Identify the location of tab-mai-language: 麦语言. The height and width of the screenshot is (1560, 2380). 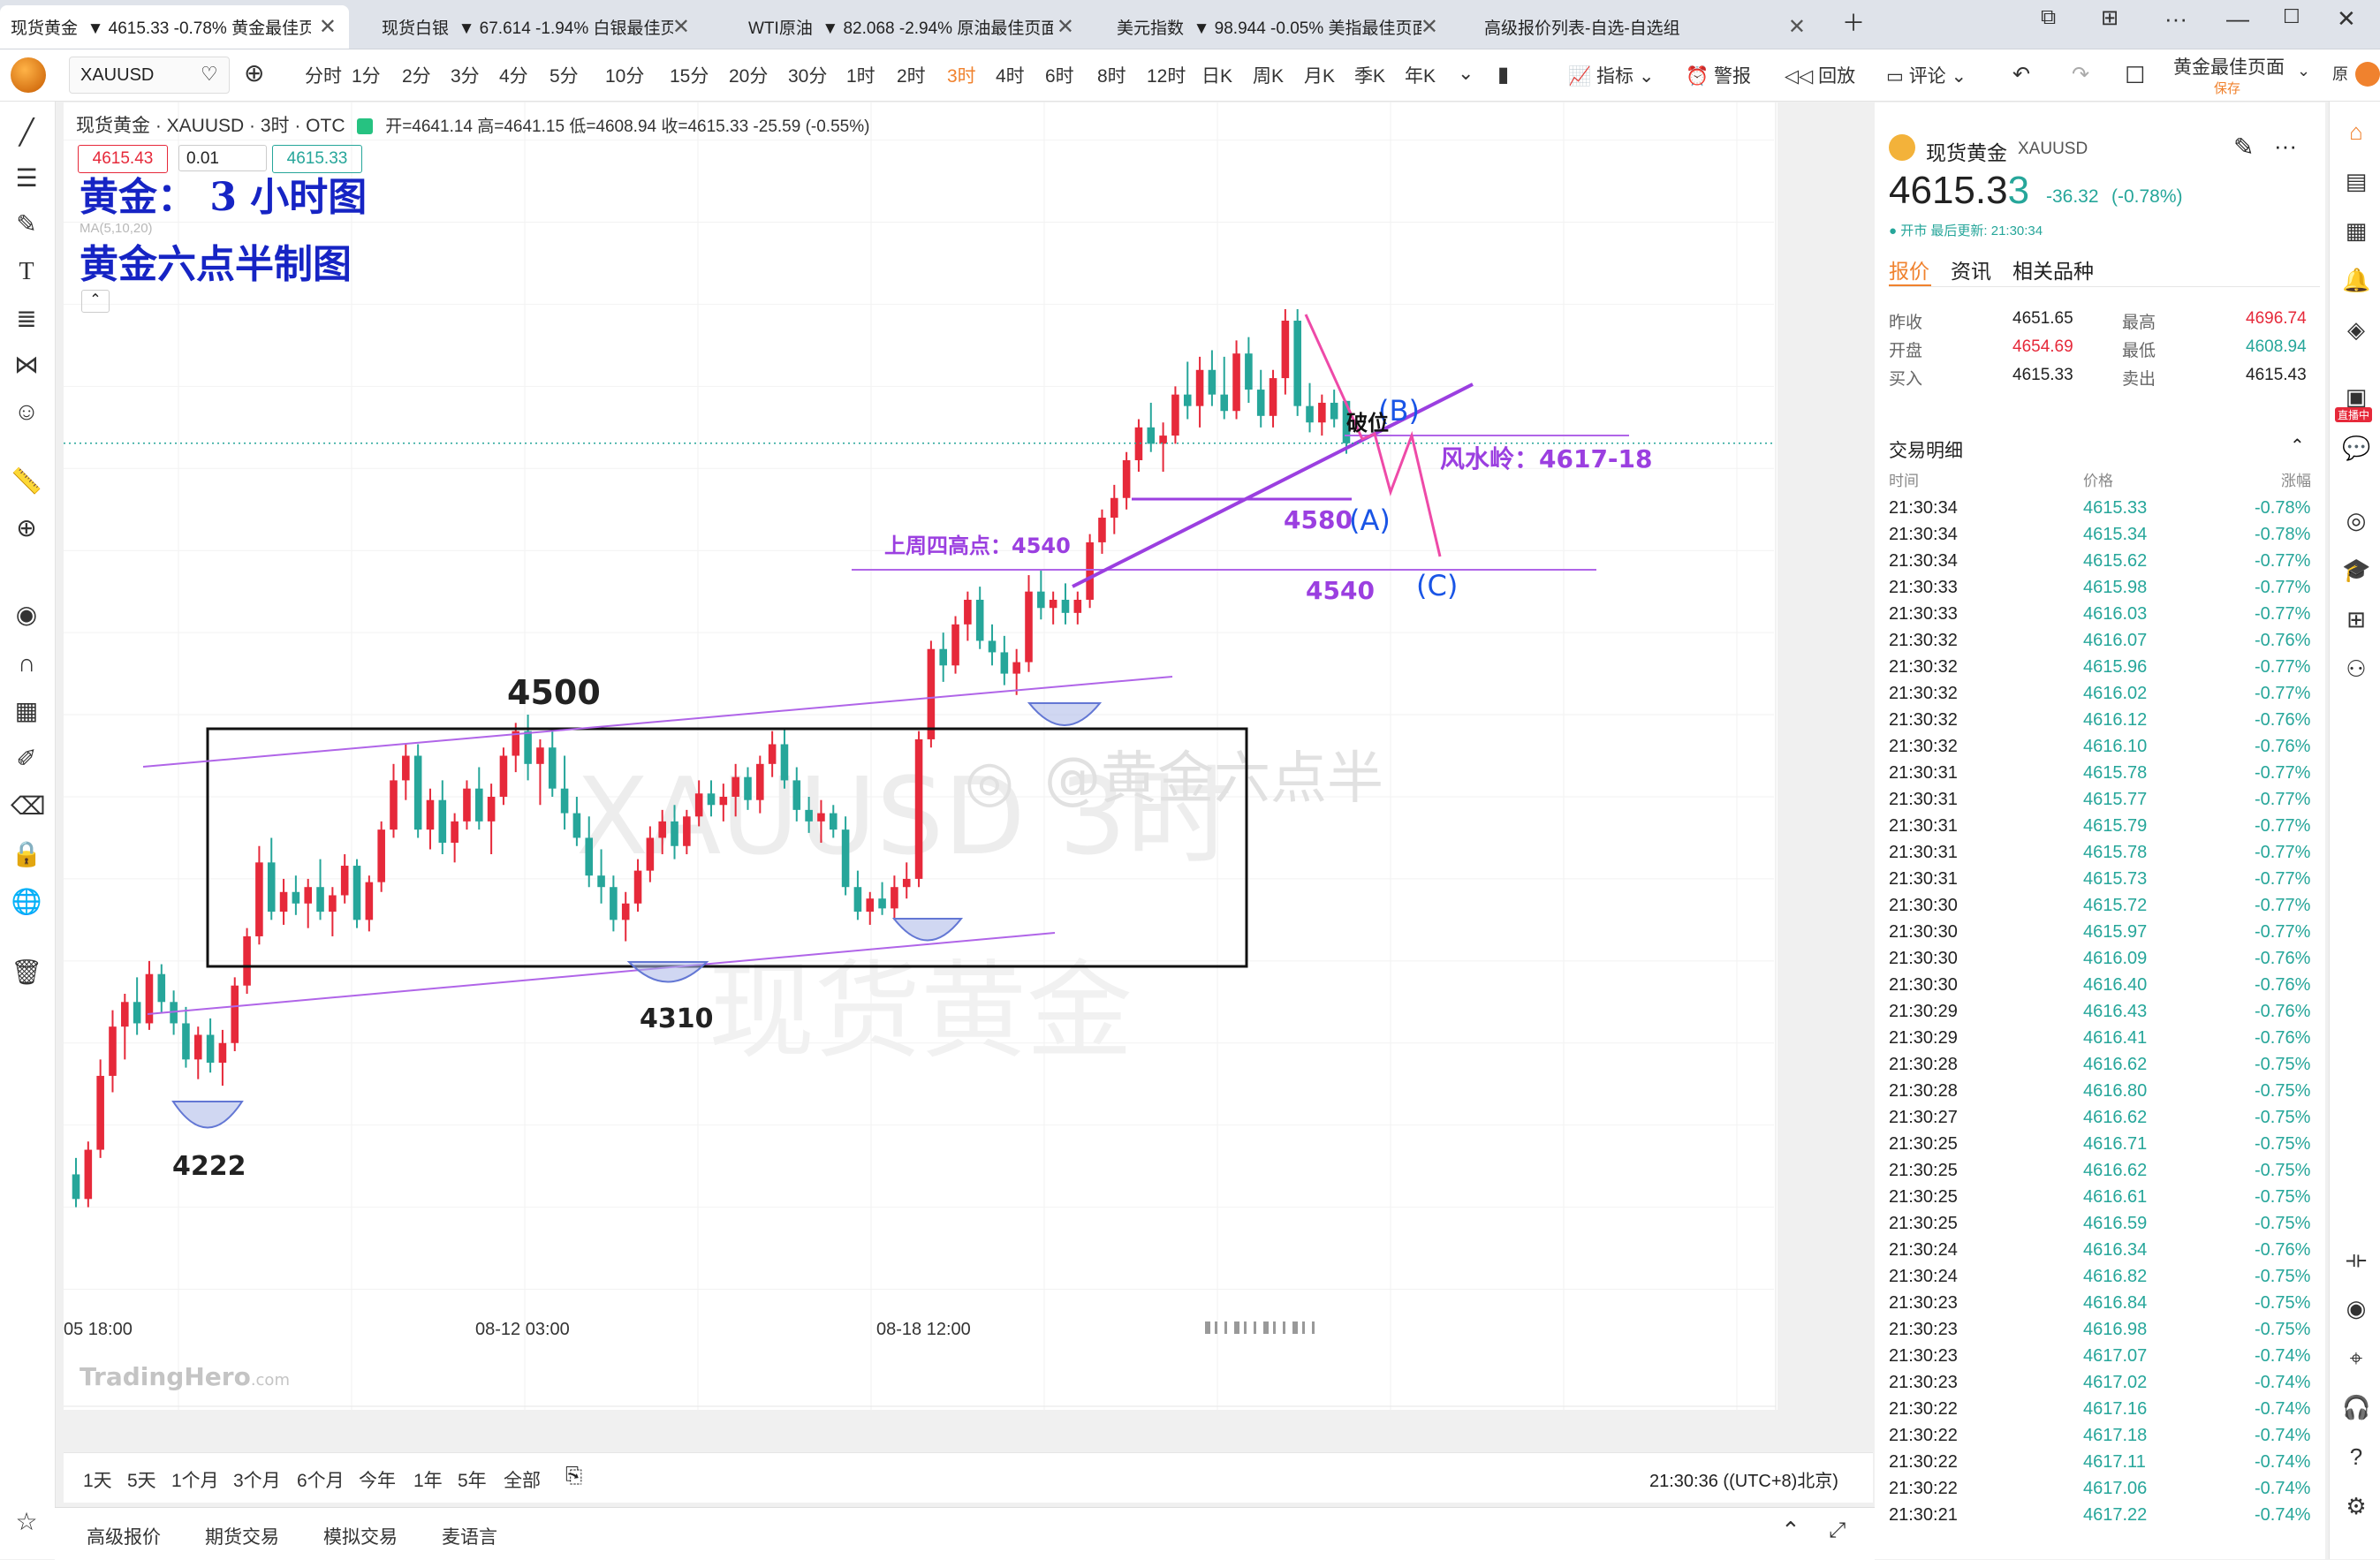
(469, 1536).